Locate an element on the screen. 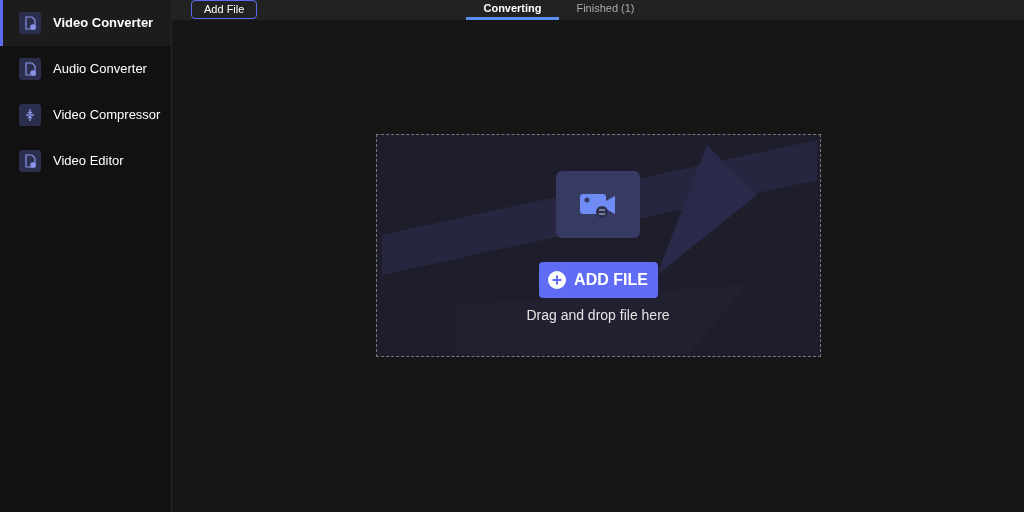 The height and width of the screenshot is (512, 1024). drop-hint: Drag and drop file here is located at coordinates (598, 315).